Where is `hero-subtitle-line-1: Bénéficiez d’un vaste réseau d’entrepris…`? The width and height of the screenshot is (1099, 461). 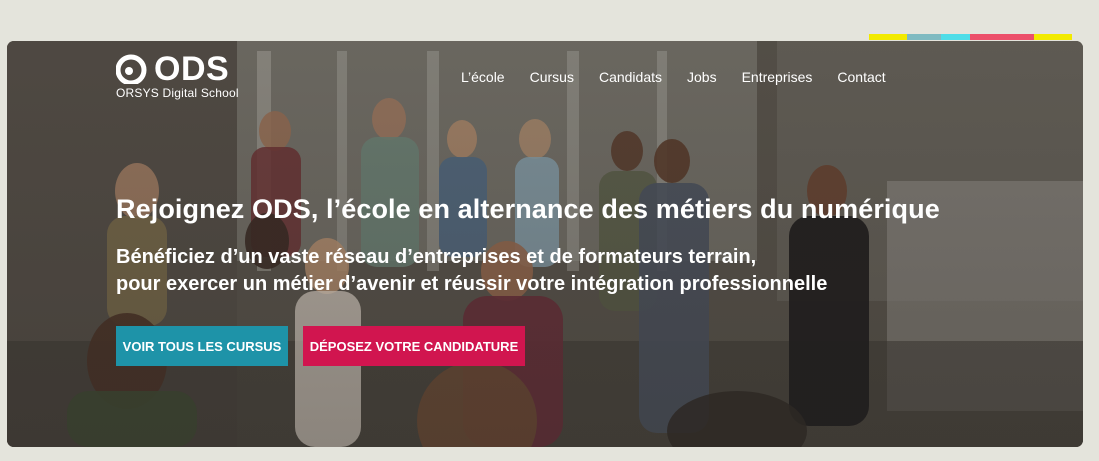
hero-subtitle-line-1: Bénéficiez d’un vaste réseau d’entrepris… is located at coordinates (436, 257).